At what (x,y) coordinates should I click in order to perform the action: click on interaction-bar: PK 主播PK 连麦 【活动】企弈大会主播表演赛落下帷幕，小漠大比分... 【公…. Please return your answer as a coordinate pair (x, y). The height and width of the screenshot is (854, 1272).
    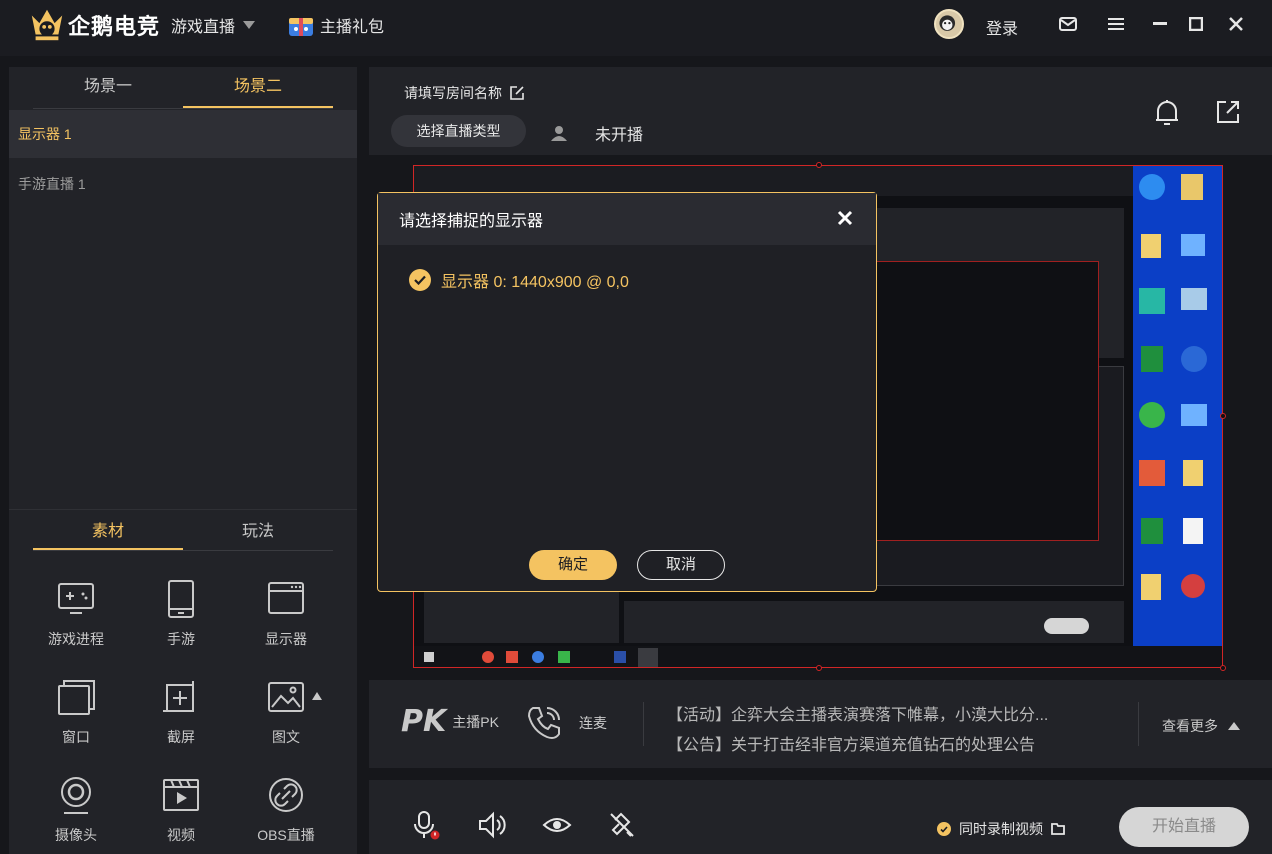
    Looking at the image, I should click on (820, 724).